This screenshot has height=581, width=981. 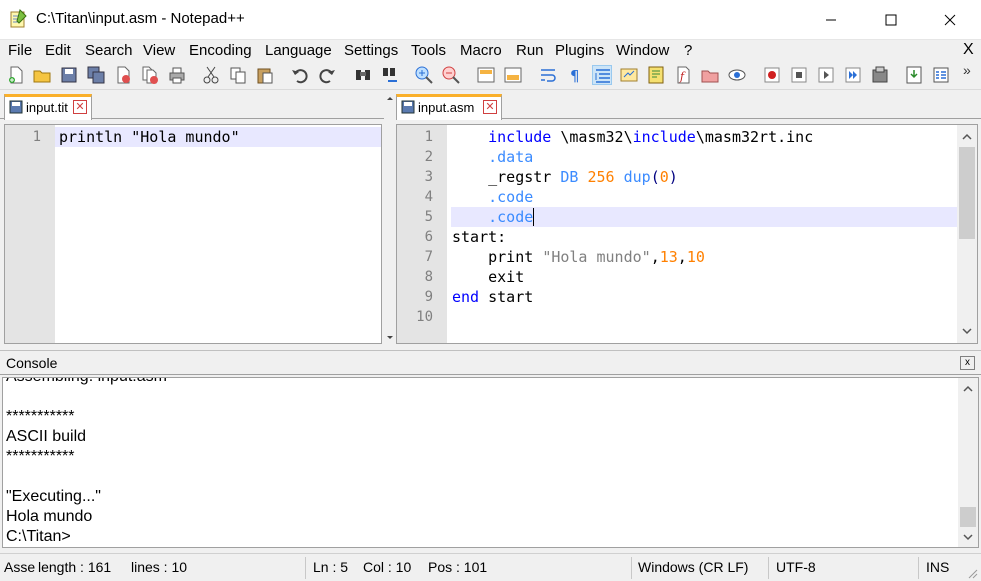 What do you see at coordinates (799, 75) in the screenshot?
I see `stop-macro-icon` at bounding box center [799, 75].